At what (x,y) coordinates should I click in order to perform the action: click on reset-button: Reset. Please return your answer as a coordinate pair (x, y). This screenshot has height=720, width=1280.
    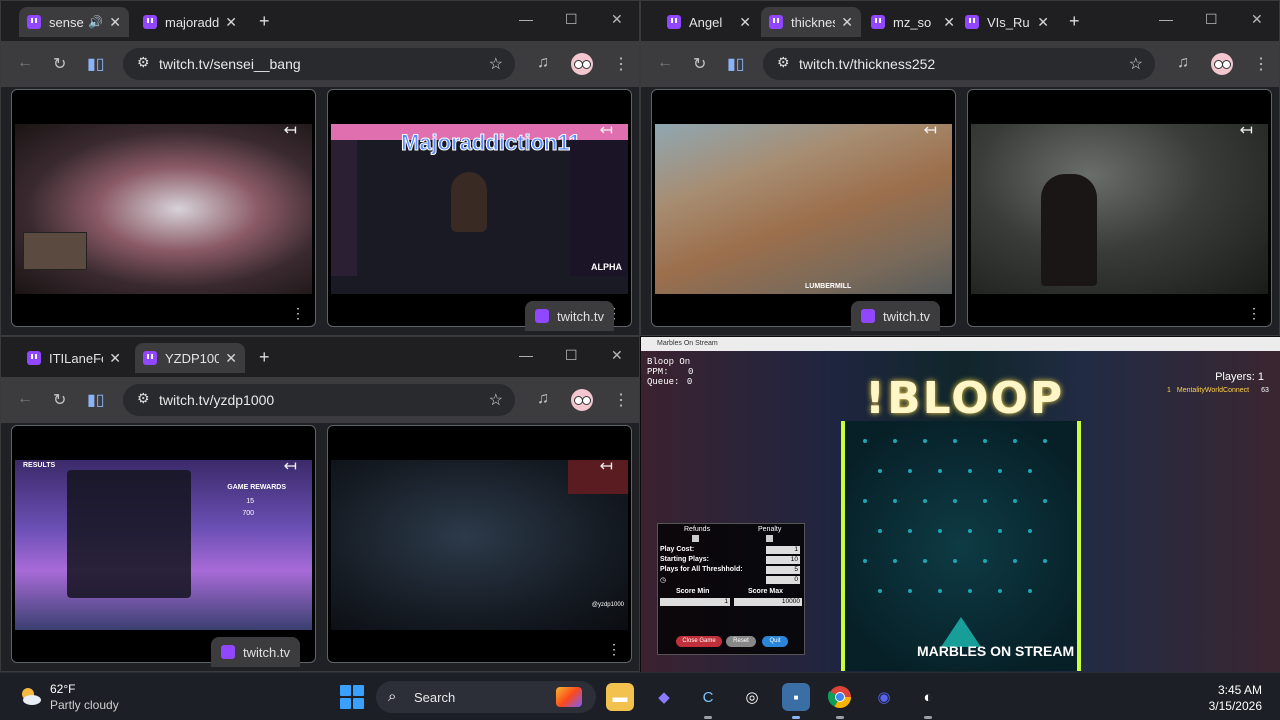
    Looking at the image, I should click on (741, 641).